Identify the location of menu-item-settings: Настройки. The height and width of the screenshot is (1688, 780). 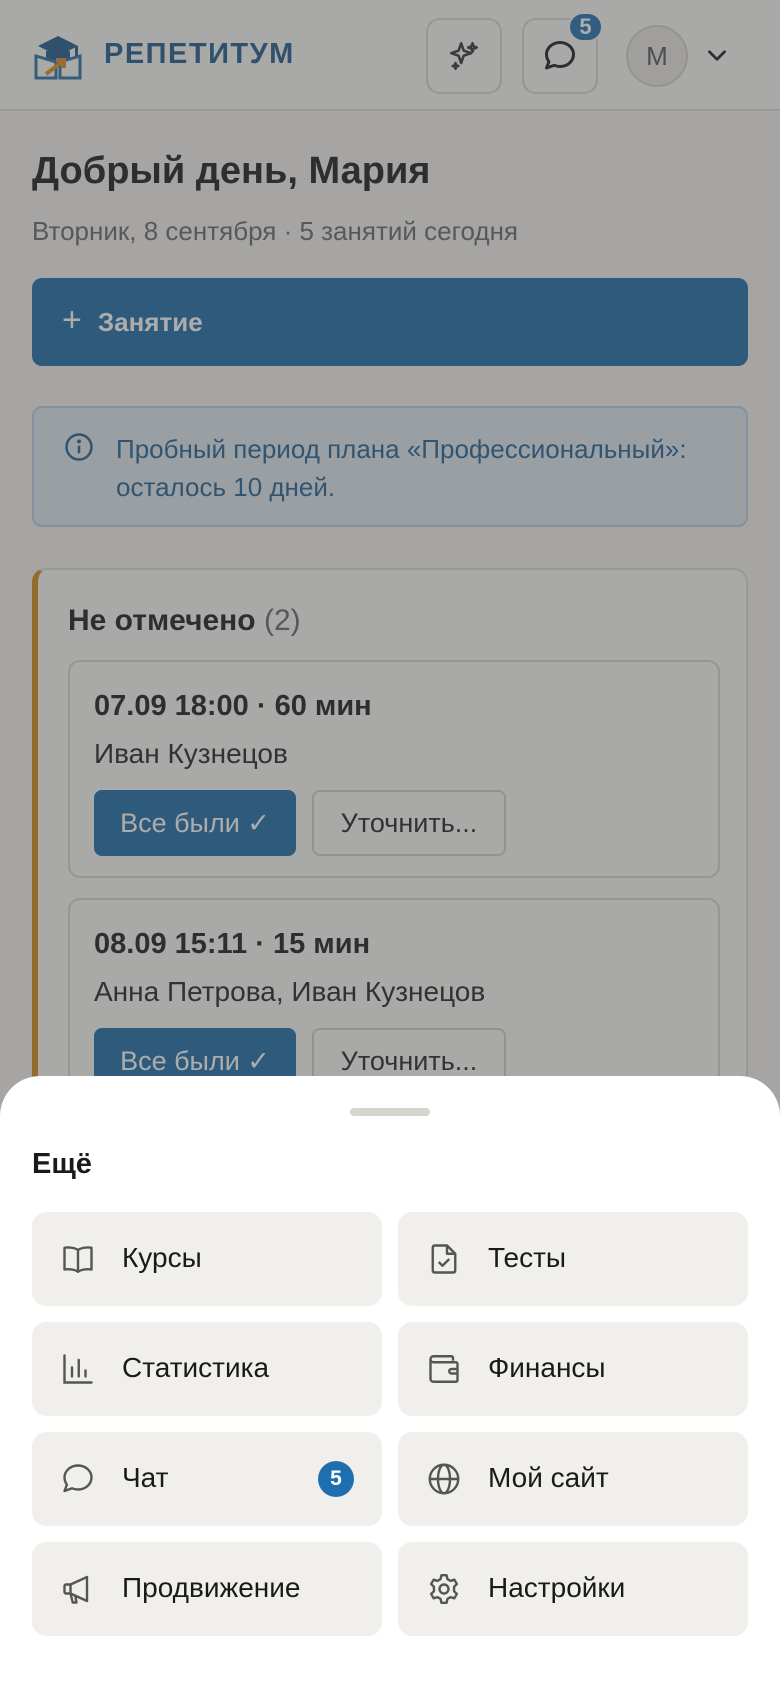
(573, 1589).